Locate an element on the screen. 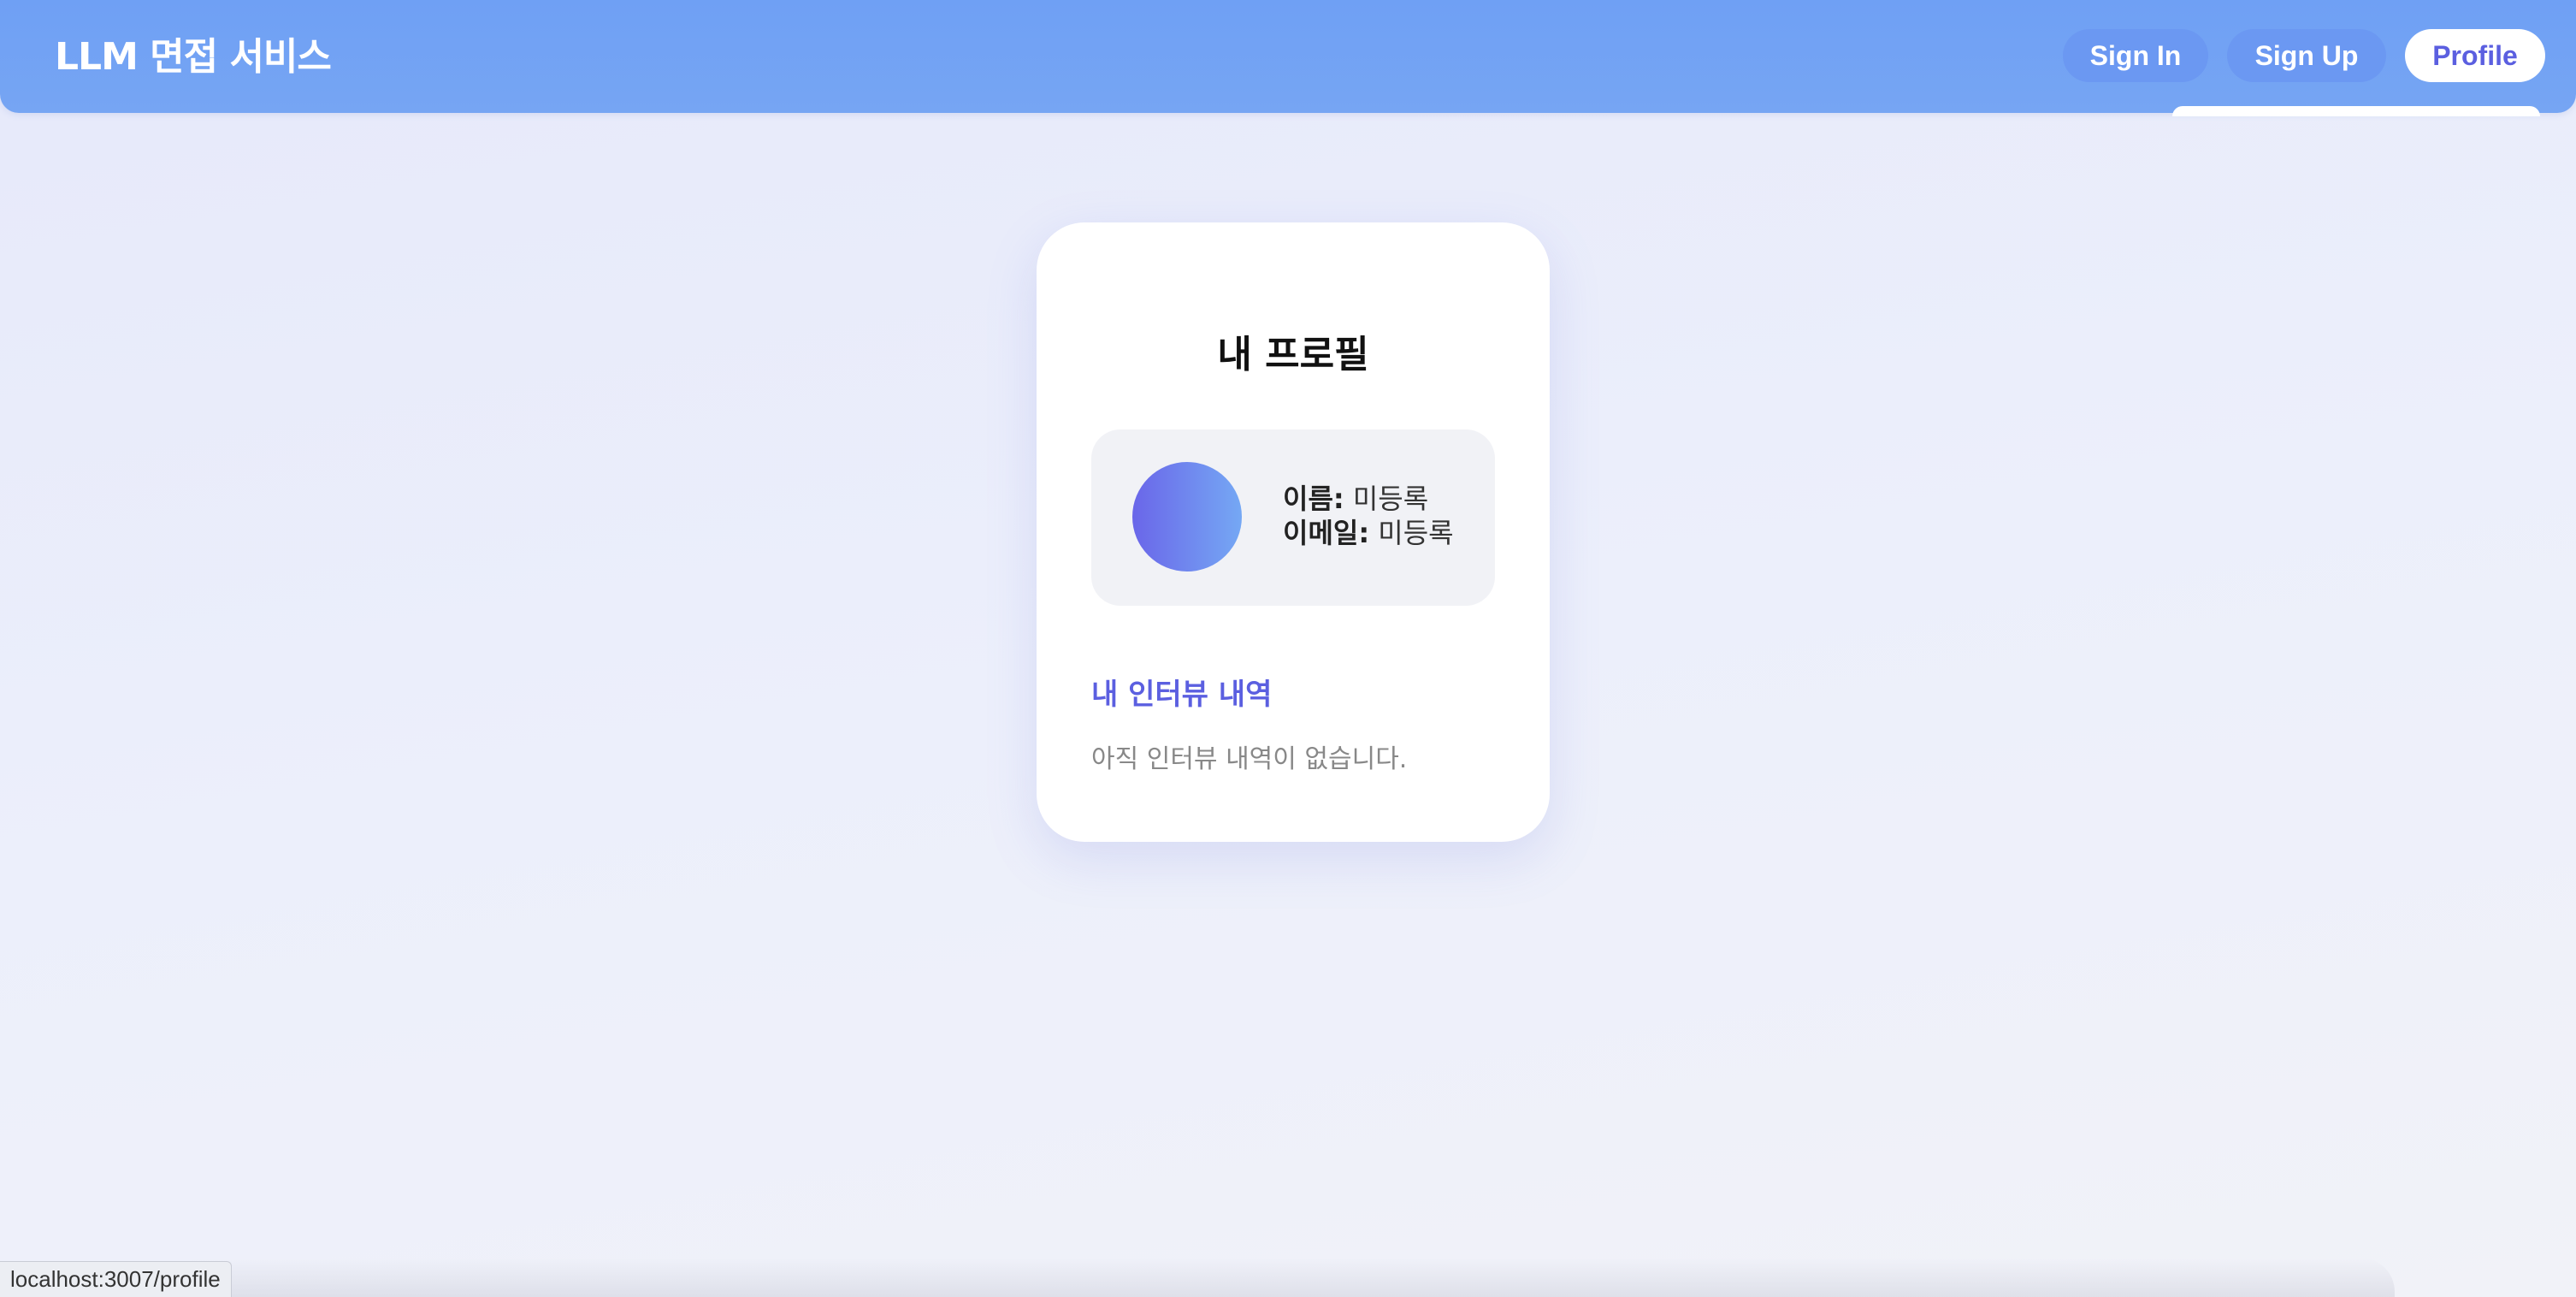 The width and height of the screenshot is (2576, 1297). sign-up-button: Sign Up is located at coordinates (2306, 55).